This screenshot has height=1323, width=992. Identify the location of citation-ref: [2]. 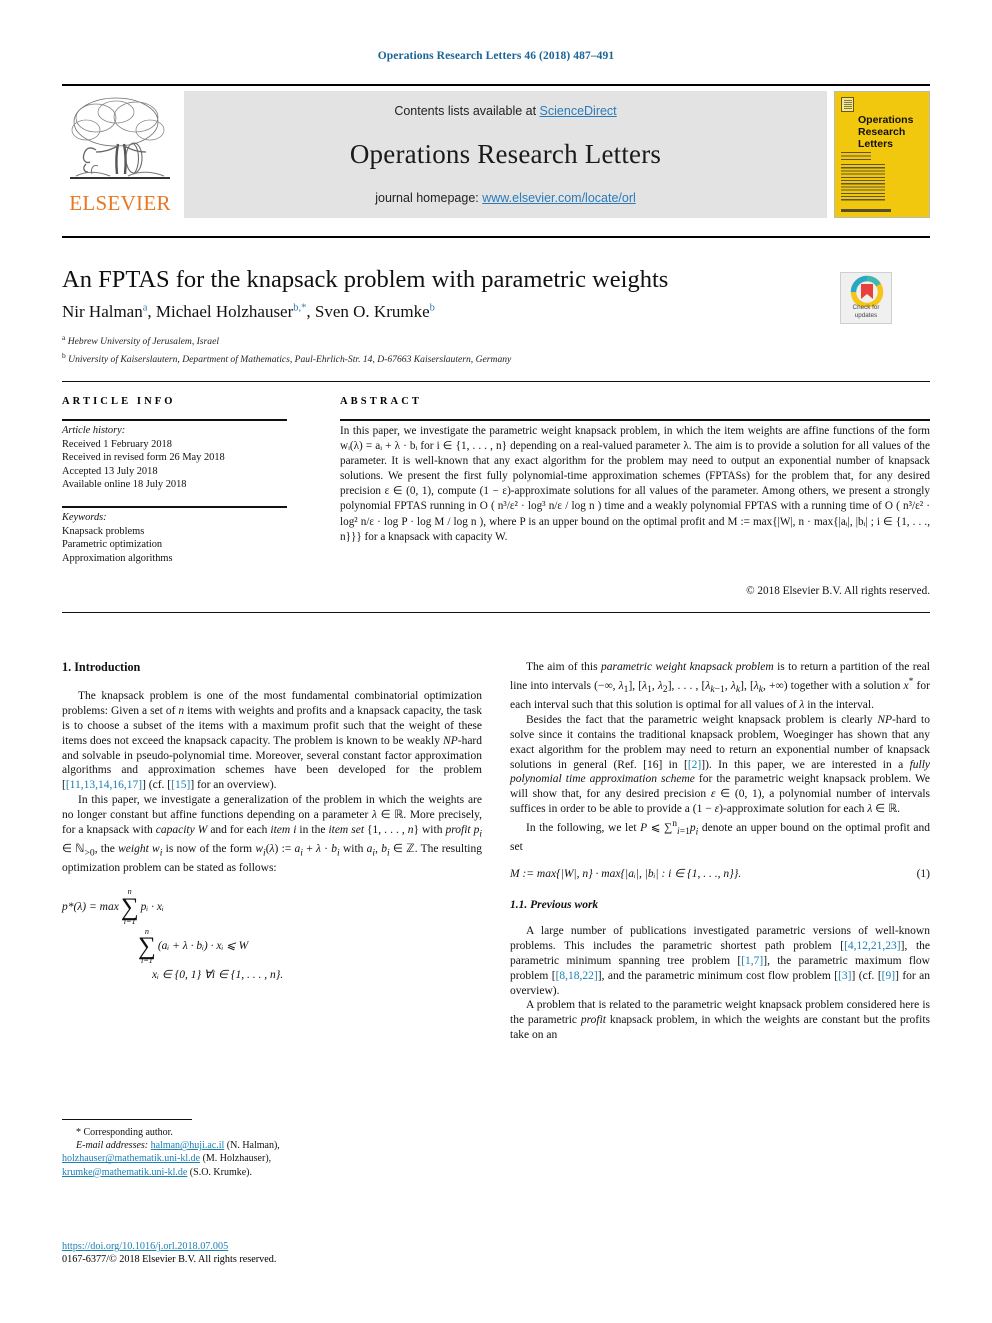
(694, 765).